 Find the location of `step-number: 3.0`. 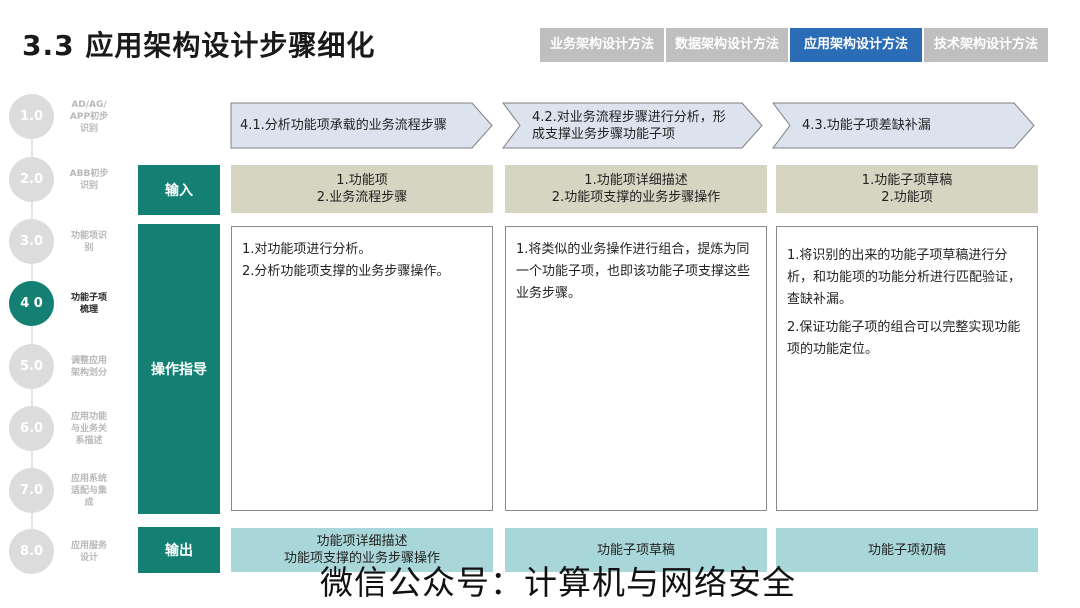

step-number: 3.0 is located at coordinates (31, 241).